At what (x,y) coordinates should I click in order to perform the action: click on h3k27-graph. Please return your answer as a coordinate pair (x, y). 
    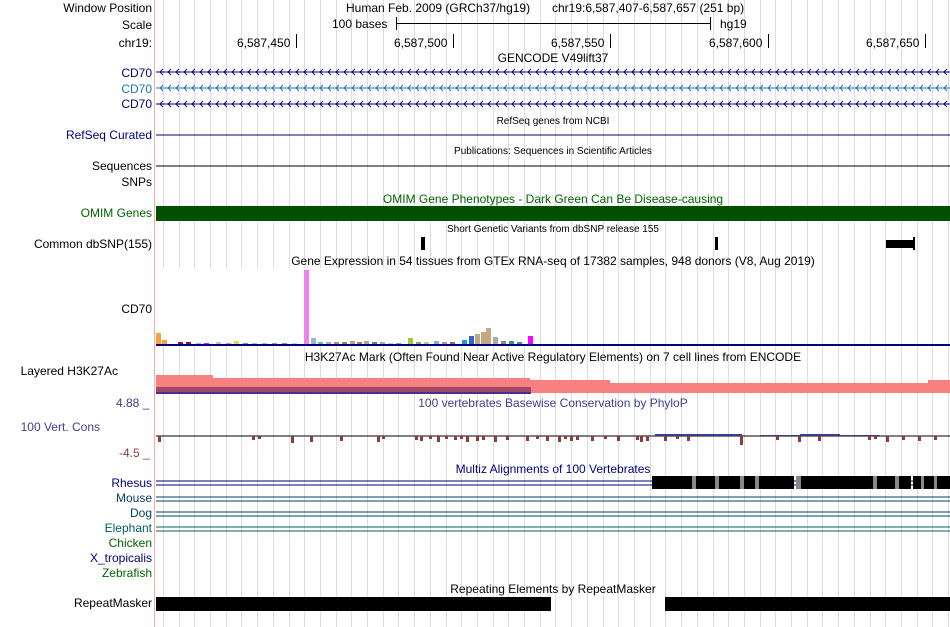
    Looking at the image, I should click on (553, 384).